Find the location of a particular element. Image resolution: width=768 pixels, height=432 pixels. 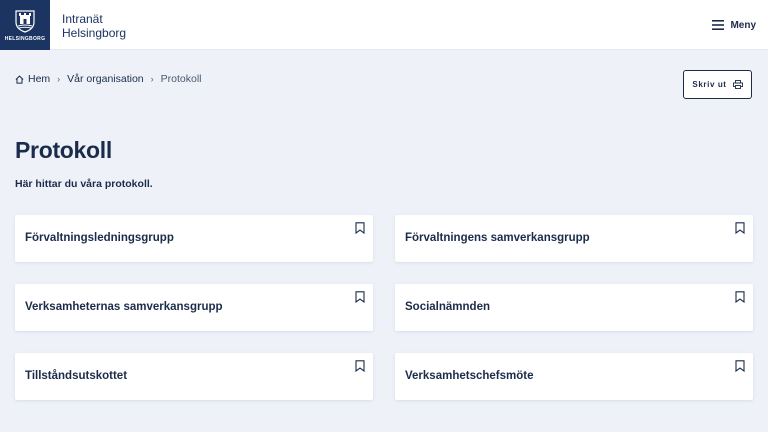

card-verksamheternas-samverkansgrupp: Verksamheternas samverkansgrupp is located at coordinates (194, 307).